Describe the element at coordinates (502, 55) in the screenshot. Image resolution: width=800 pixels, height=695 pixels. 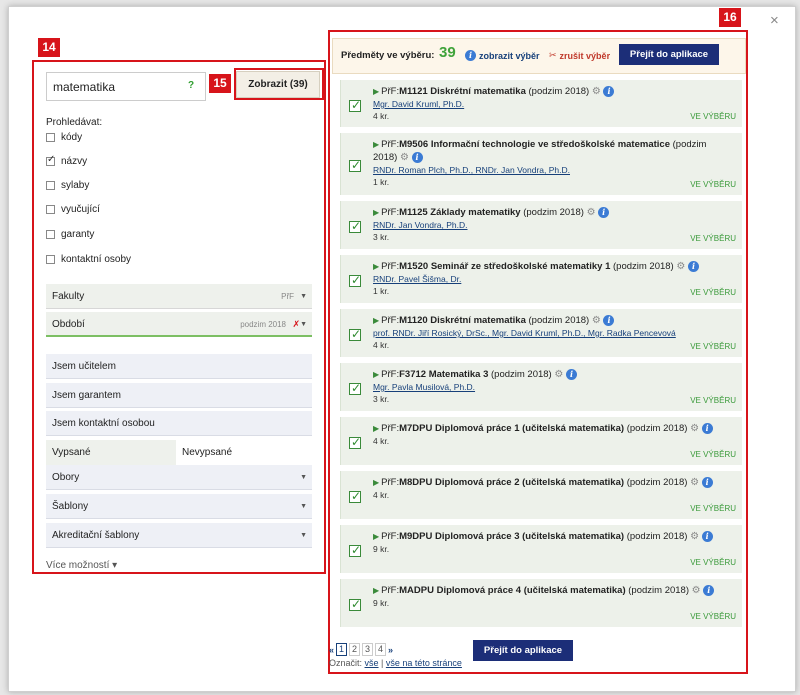
I see `show-selection-link: i zobrazit výběr` at that location.